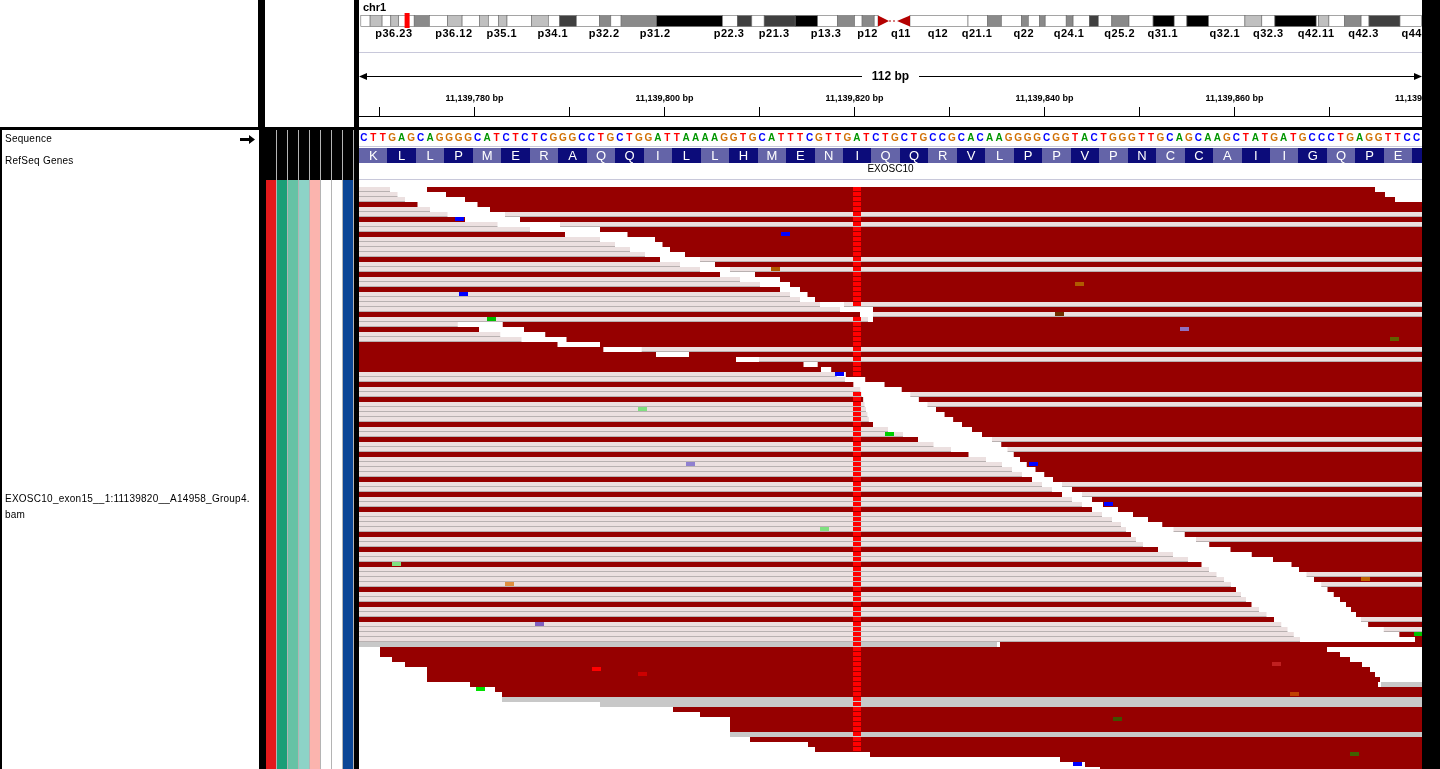 The height and width of the screenshot is (769, 1440). What do you see at coordinates (1234, 98) in the screenshot?
I see `ruler-position-label: 11,139,860 bp` at bounding box center [1234, 98].